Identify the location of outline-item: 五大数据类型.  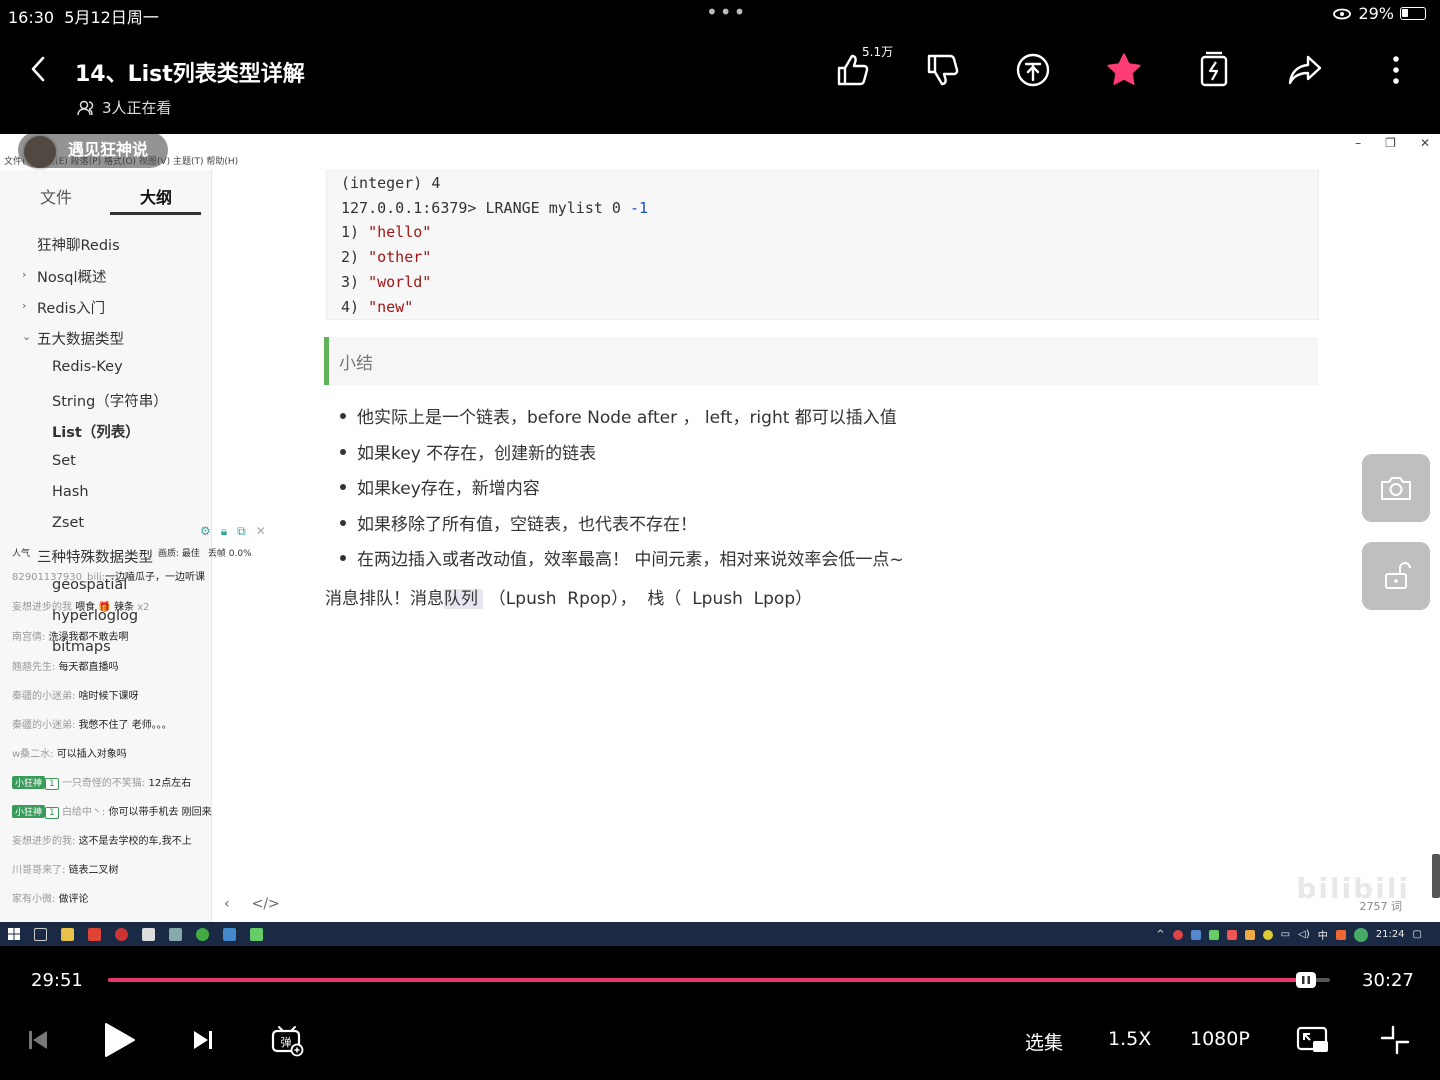
(80, 338).